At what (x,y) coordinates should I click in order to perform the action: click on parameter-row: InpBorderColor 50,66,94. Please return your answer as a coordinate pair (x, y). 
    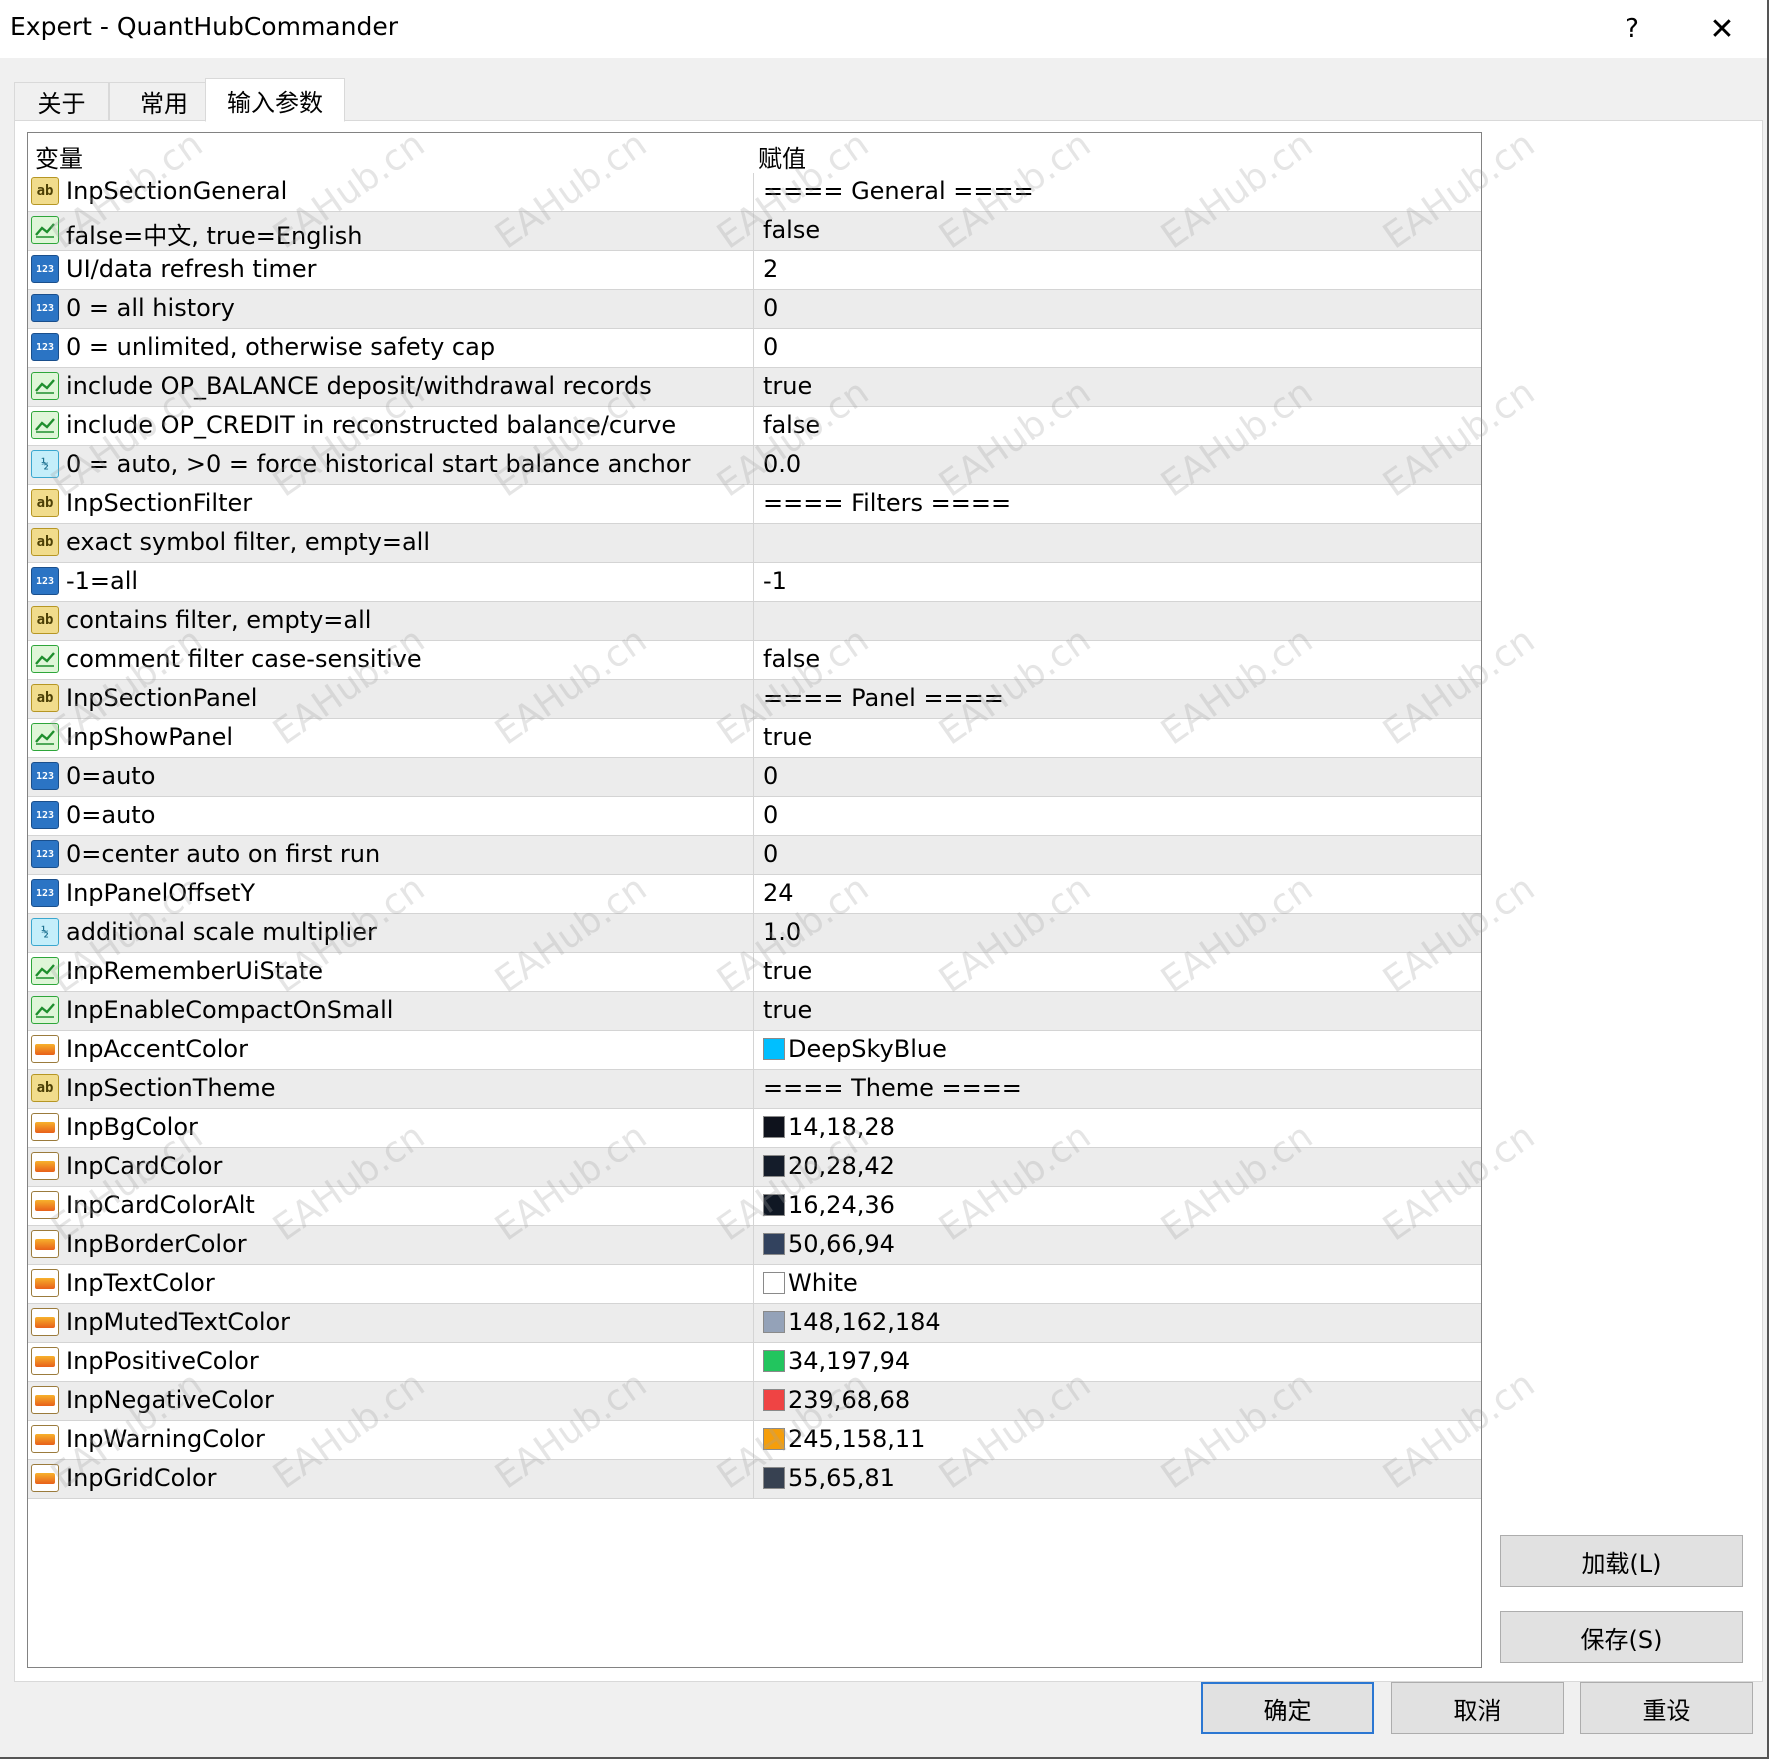
    Looking at the image, I should click on (754, 1245).